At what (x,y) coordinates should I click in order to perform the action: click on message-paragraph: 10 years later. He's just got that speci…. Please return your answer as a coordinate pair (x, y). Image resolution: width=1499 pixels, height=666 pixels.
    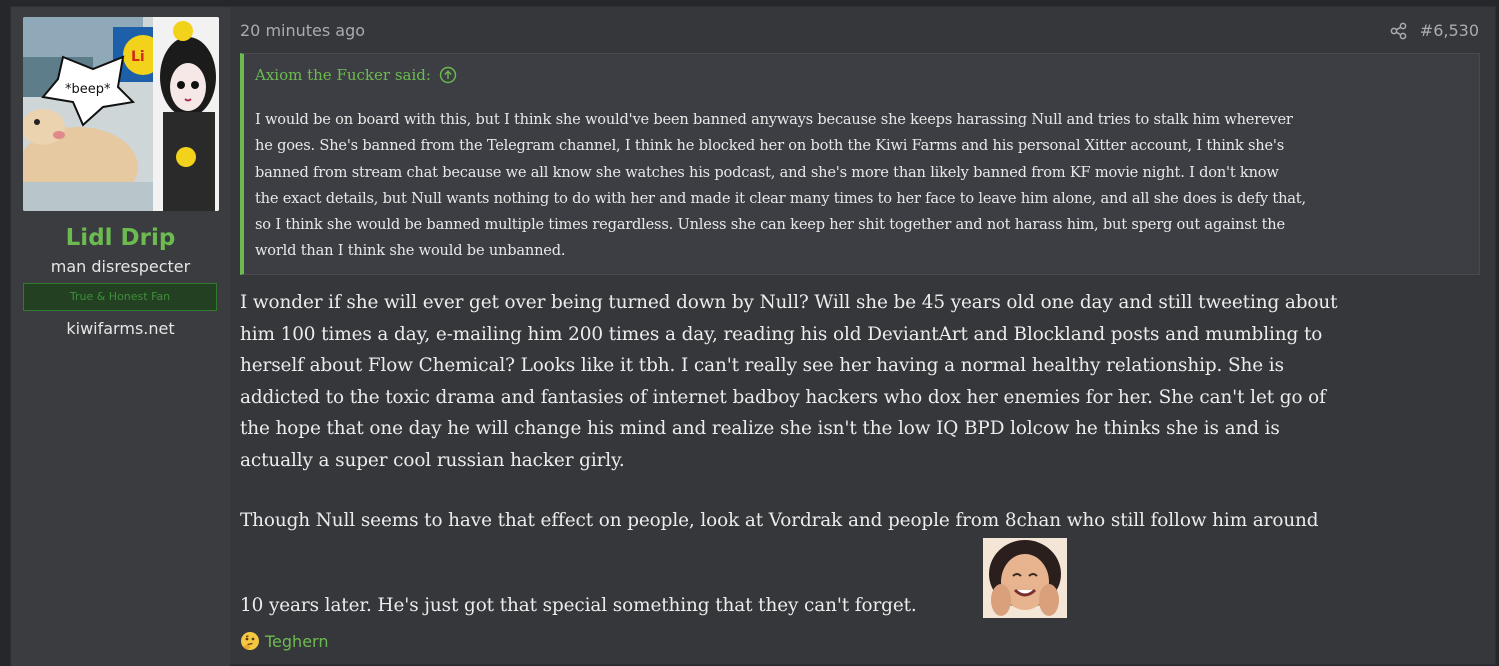
    Looking at the image, I should click on (578, 605).